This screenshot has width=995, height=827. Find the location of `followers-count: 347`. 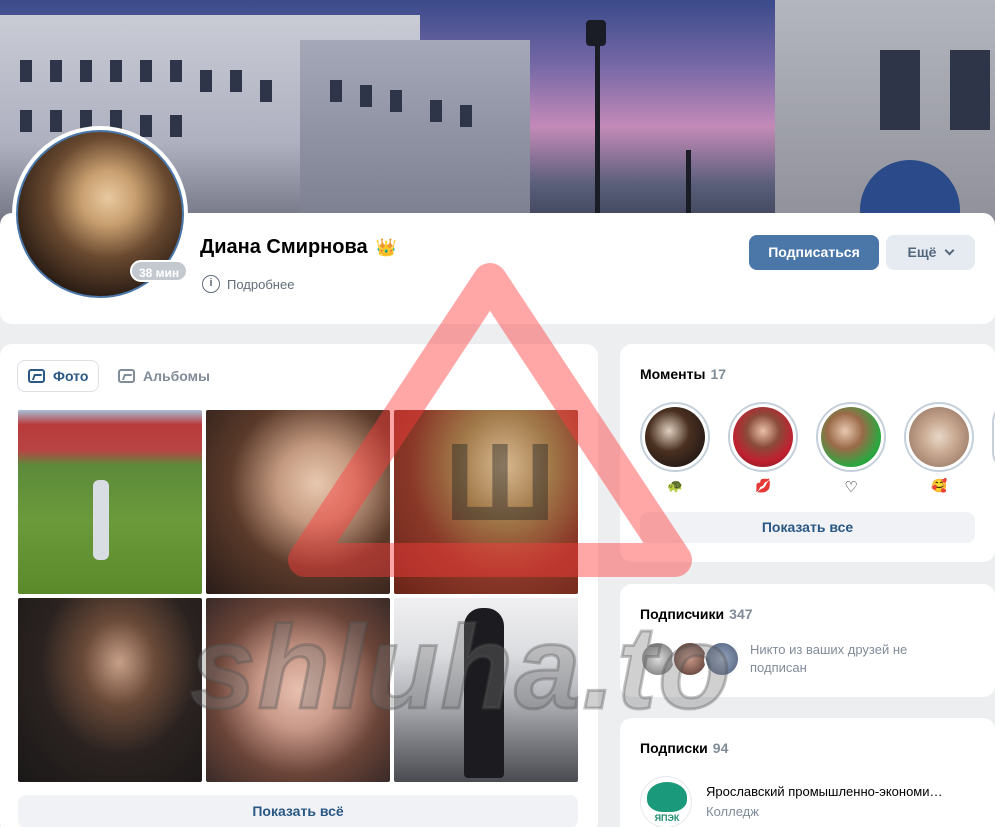

followers-count: 347 is located at coordinates (741, 614).